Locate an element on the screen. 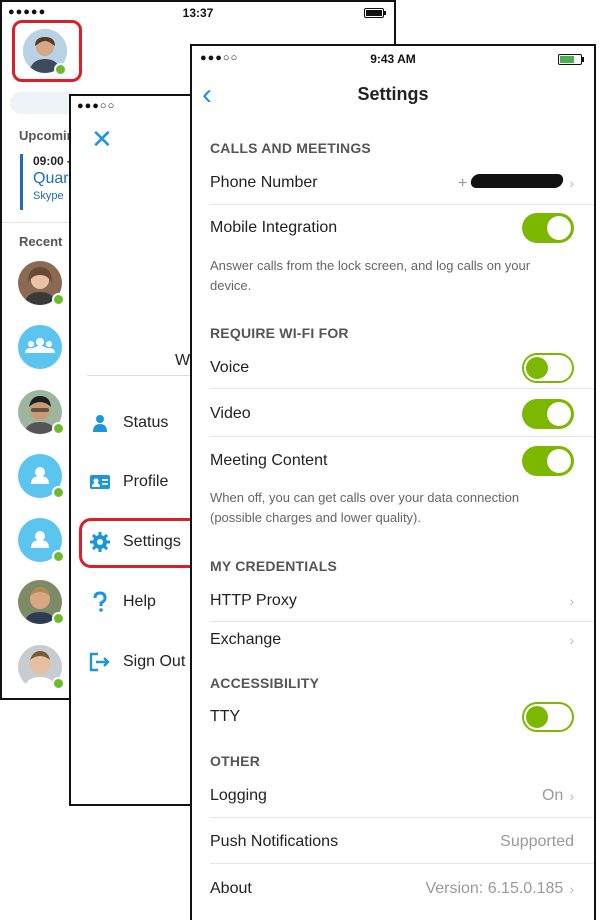 The width and height of the screenshot is (600, 920). id-card-icon is located at coordinates (100, 482).